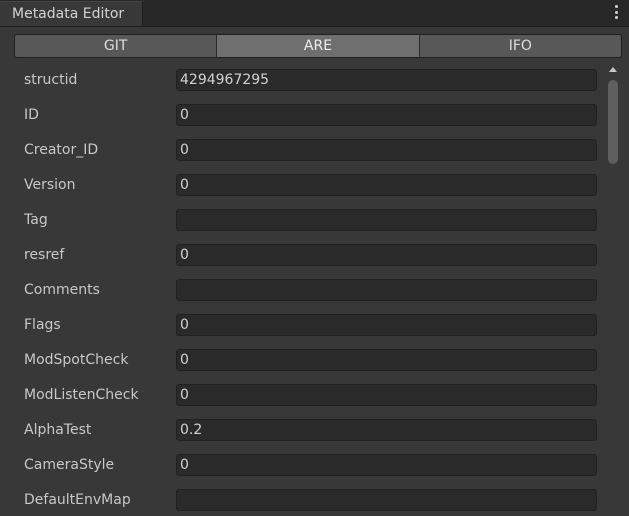  What do you see at coordinates (386, 185) in the screenshot?
I see `version-field: 0` at bounding box center [386, 185].